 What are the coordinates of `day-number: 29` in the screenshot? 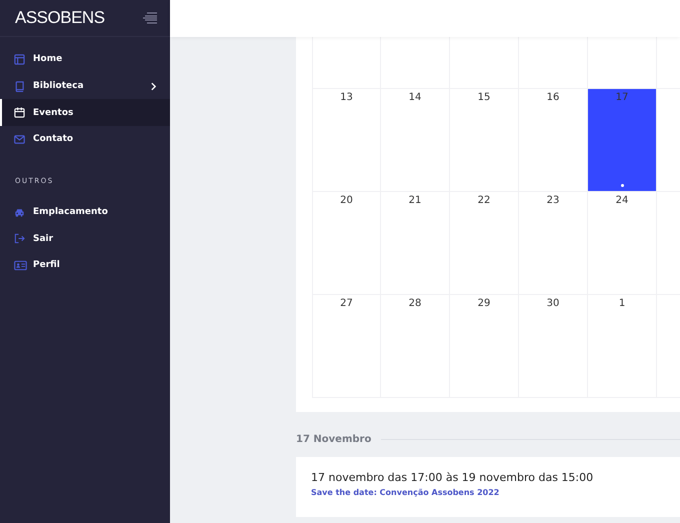 It's located at (484, 303).